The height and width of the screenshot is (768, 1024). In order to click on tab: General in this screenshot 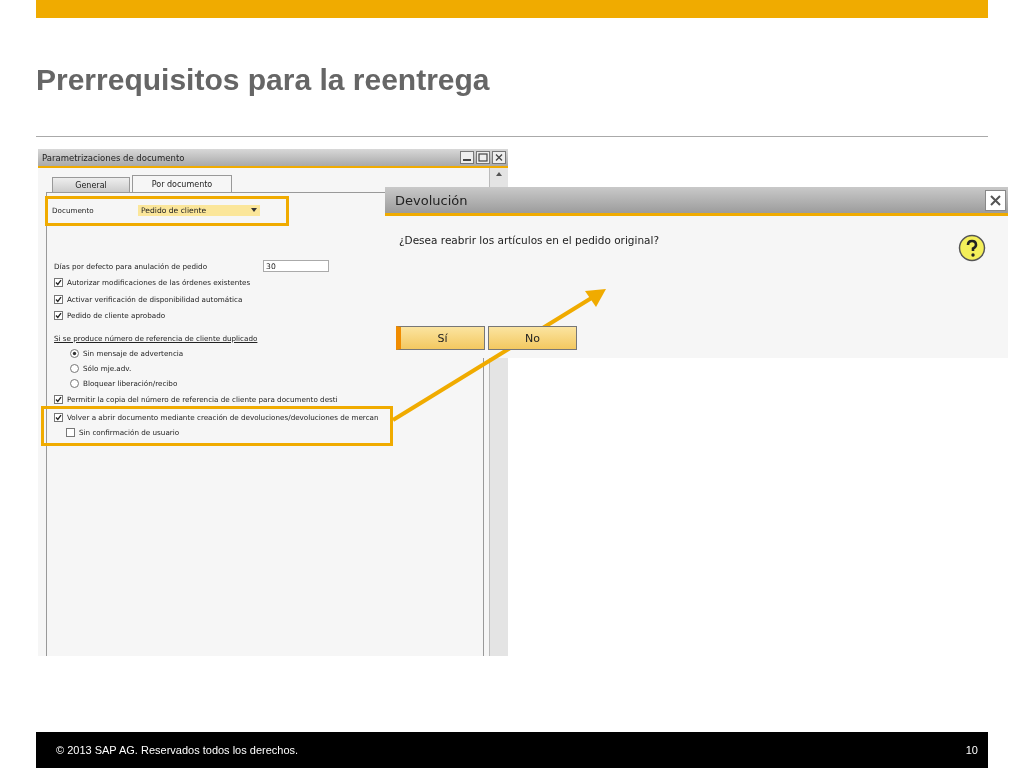, I will do `click(91, 184)`.